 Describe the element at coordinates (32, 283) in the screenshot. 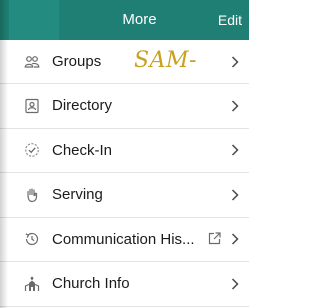

I see `church-icon` at that location.